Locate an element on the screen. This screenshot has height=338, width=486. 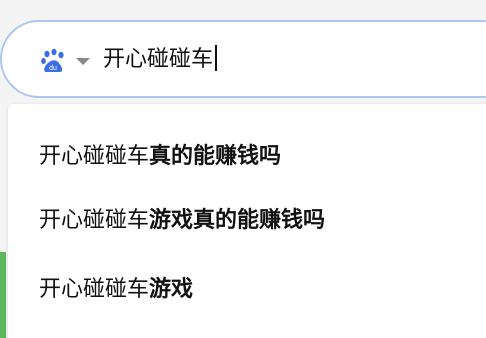
engine-badge-text: du is located at coordinates (53, 68).